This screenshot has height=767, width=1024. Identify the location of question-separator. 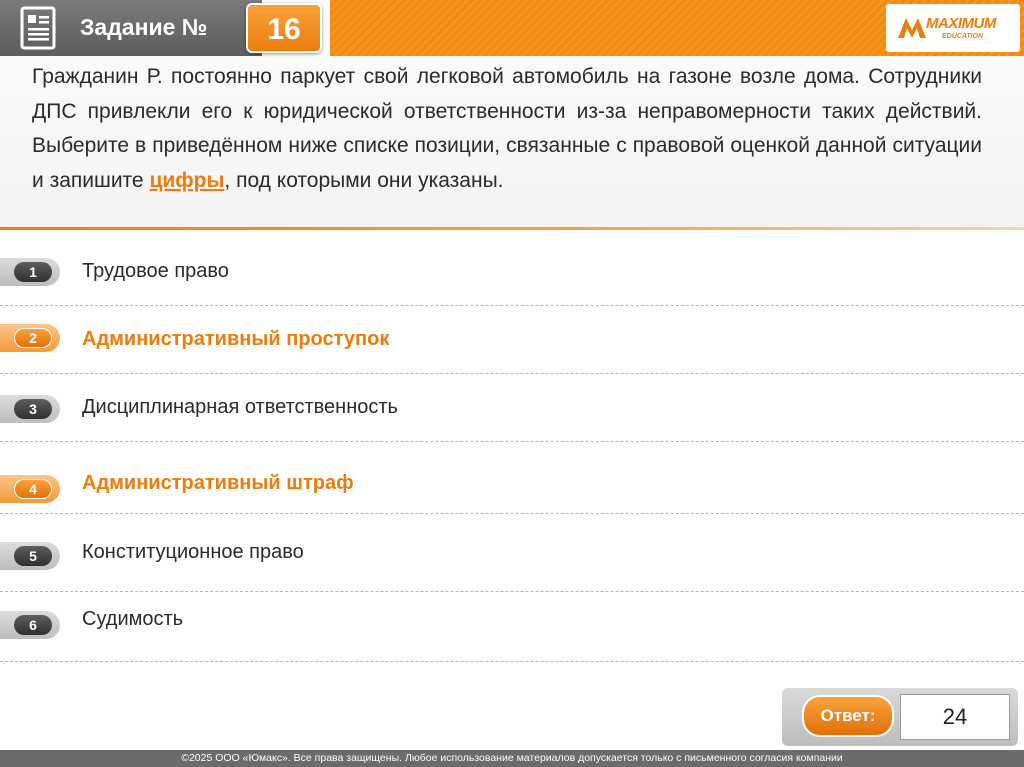
(512, 228).